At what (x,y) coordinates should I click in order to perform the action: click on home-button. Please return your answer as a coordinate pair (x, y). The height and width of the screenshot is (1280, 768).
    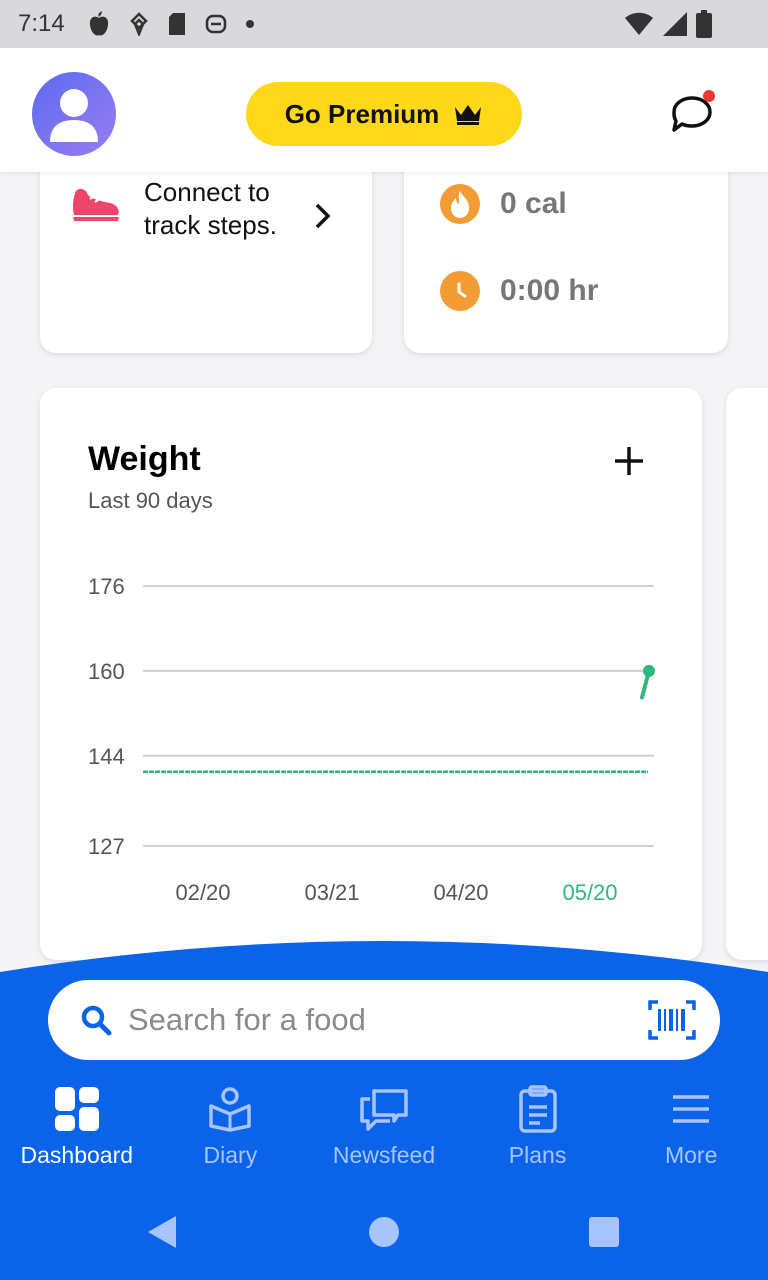
    Looking at the image, I should click on (384, 1234).